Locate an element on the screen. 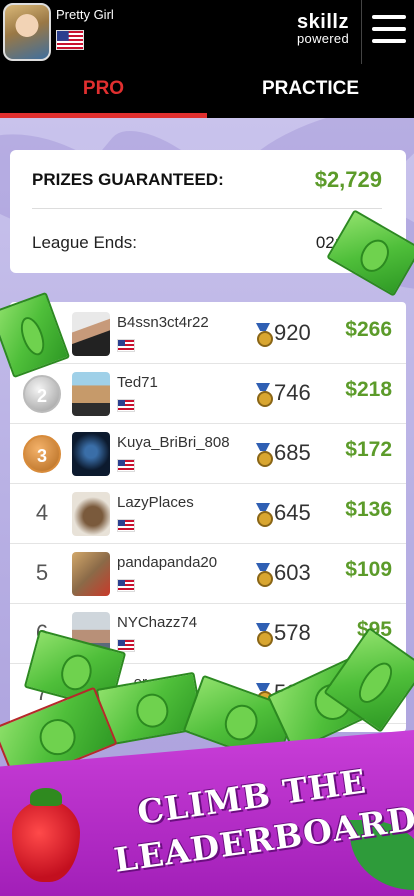 Image resolution: width=414 pixels, height=896 pixels. player-rank: 5 is located at coordinates (42, 572).